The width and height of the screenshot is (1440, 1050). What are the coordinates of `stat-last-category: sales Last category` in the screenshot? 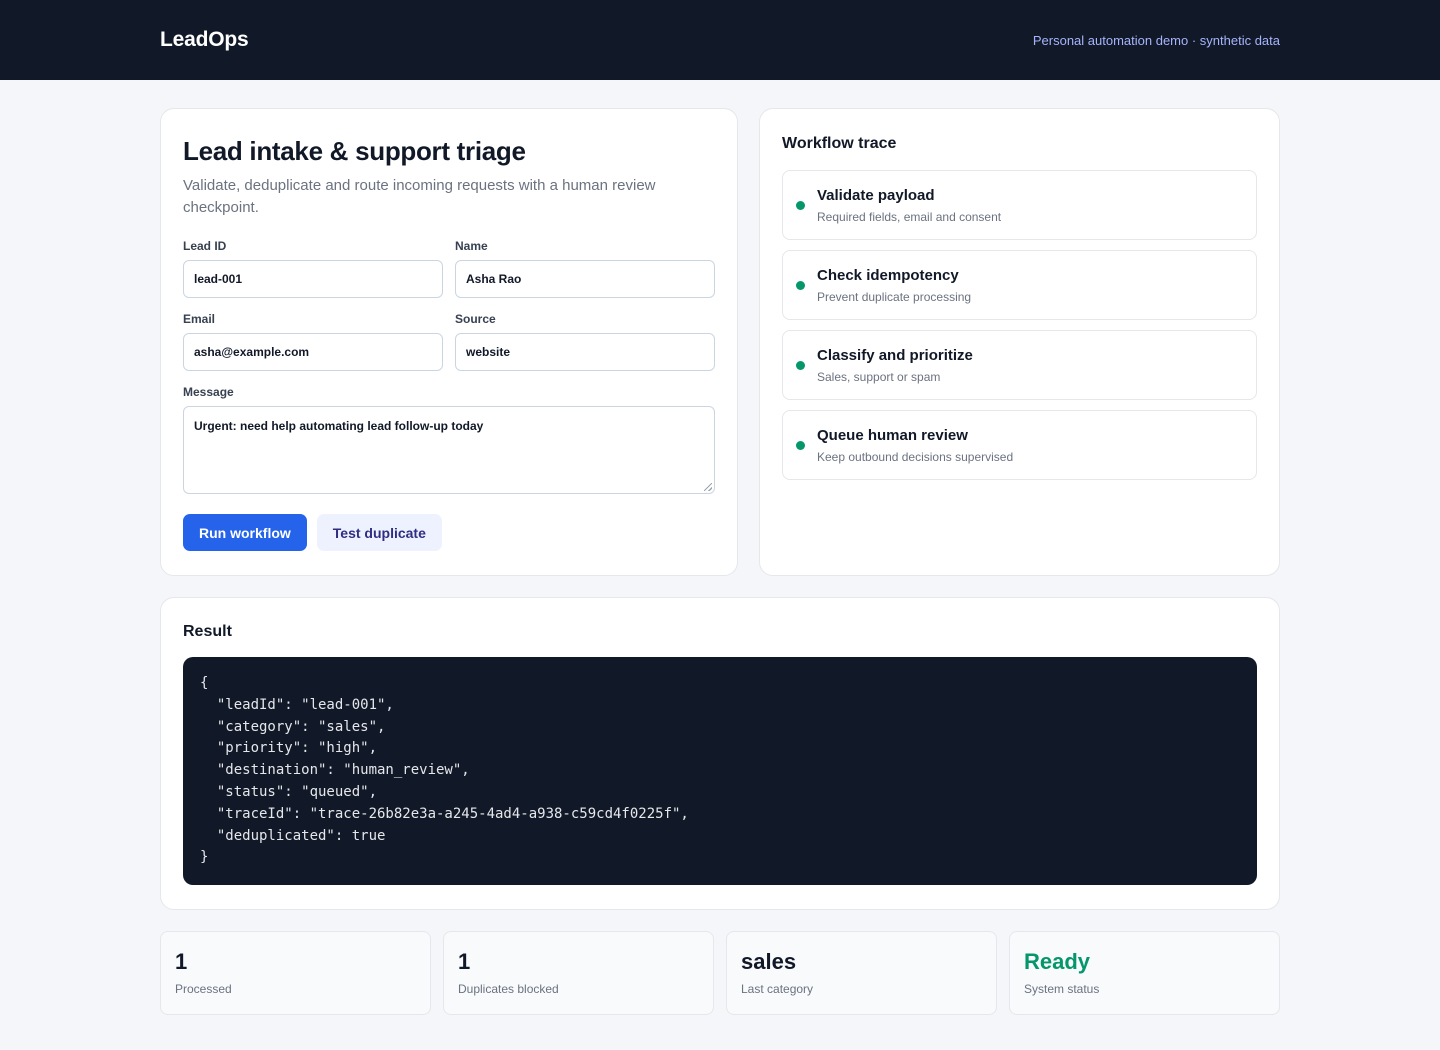 It's located at (861, 973).